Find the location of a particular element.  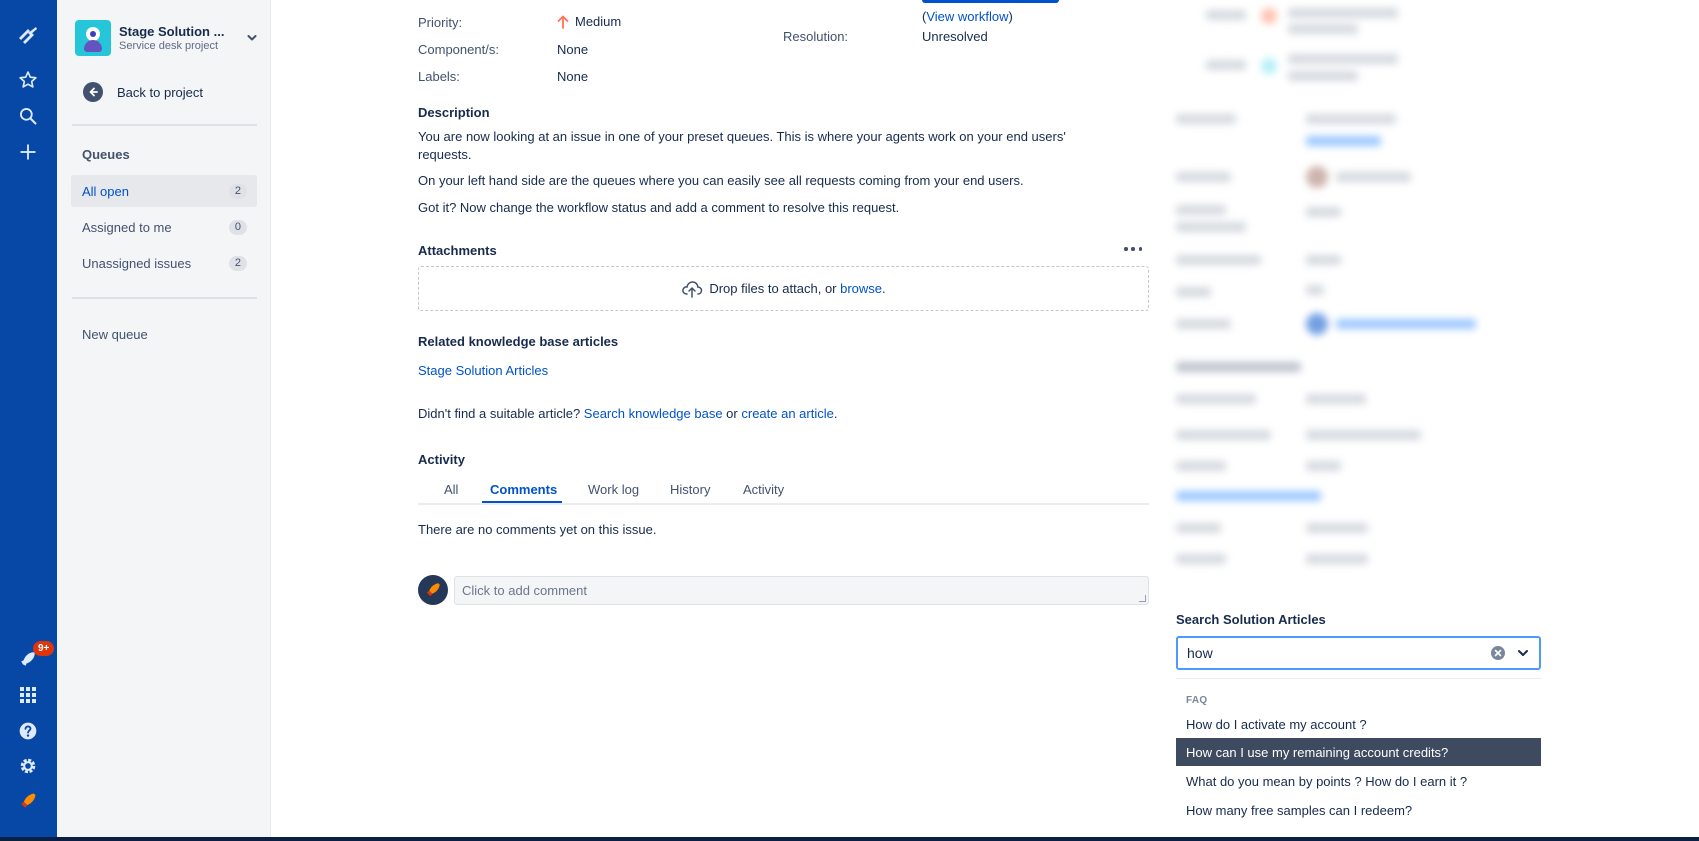

workflow-status-button is located at coordinates (990, 1).